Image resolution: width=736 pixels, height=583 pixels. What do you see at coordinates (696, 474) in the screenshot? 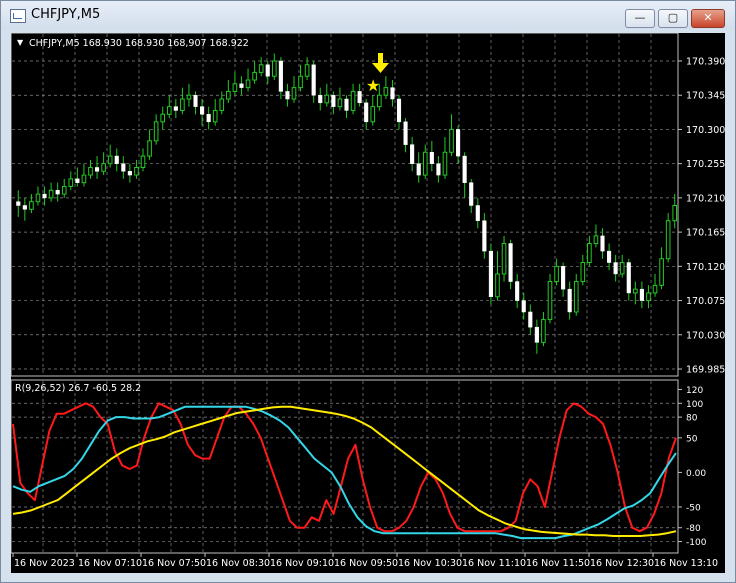
I see `indicator-tick-label: 0.00` at bounding box center [696, 474].